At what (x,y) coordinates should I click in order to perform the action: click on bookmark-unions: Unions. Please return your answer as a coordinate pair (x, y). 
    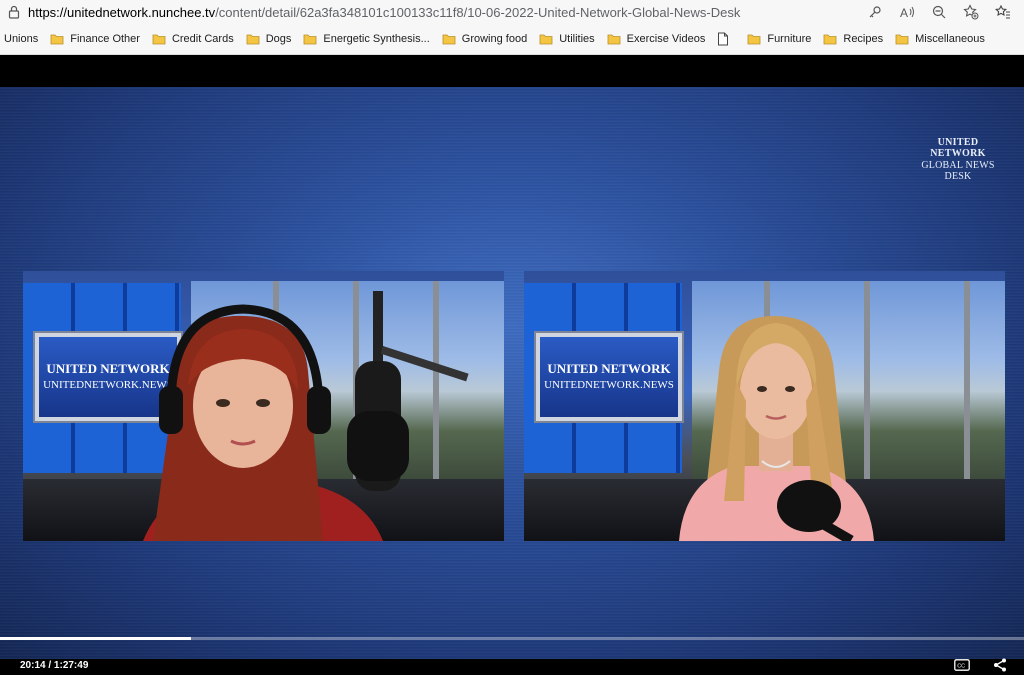
    Looking at the image, I should click on (23, 39).